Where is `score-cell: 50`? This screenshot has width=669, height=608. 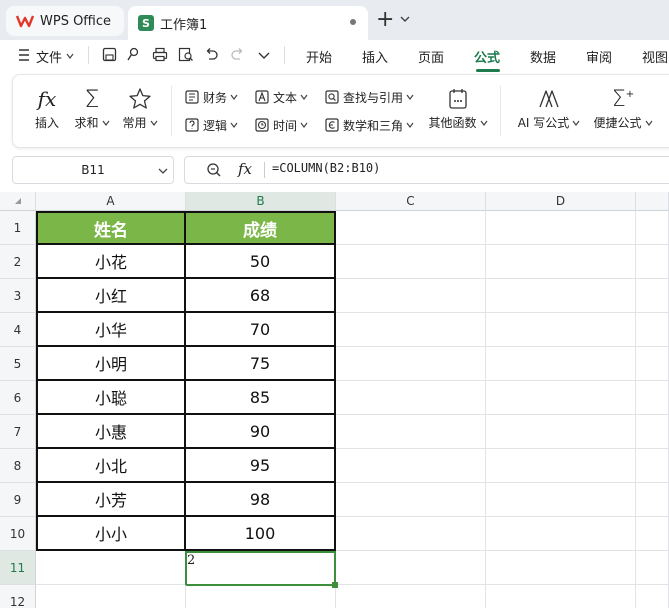 score-cell: 50 is located at coordinates (261, 262).